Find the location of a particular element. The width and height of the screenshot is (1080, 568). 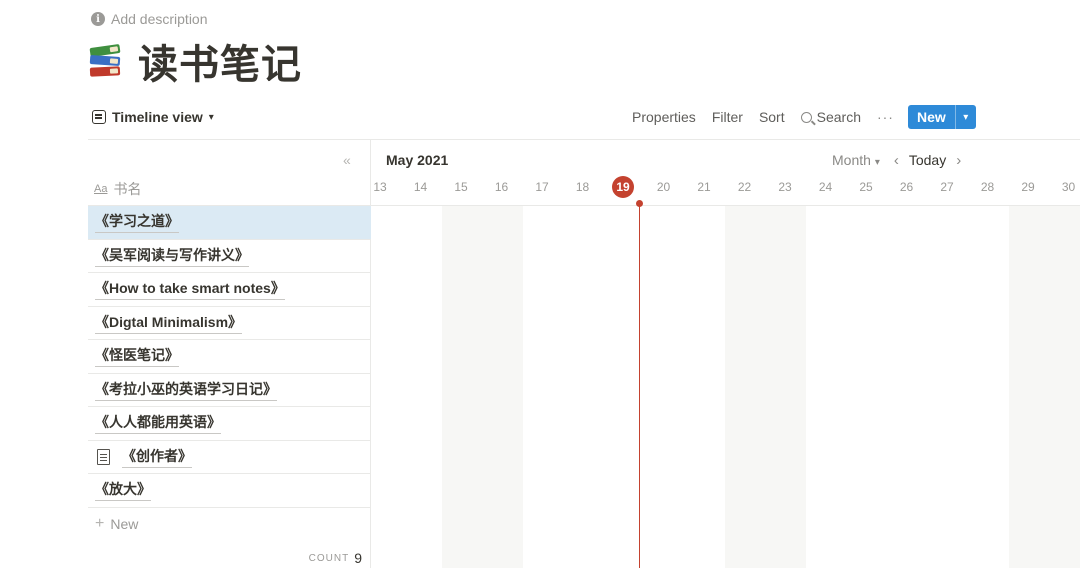

document-icon is located at coordinates (103, 456).